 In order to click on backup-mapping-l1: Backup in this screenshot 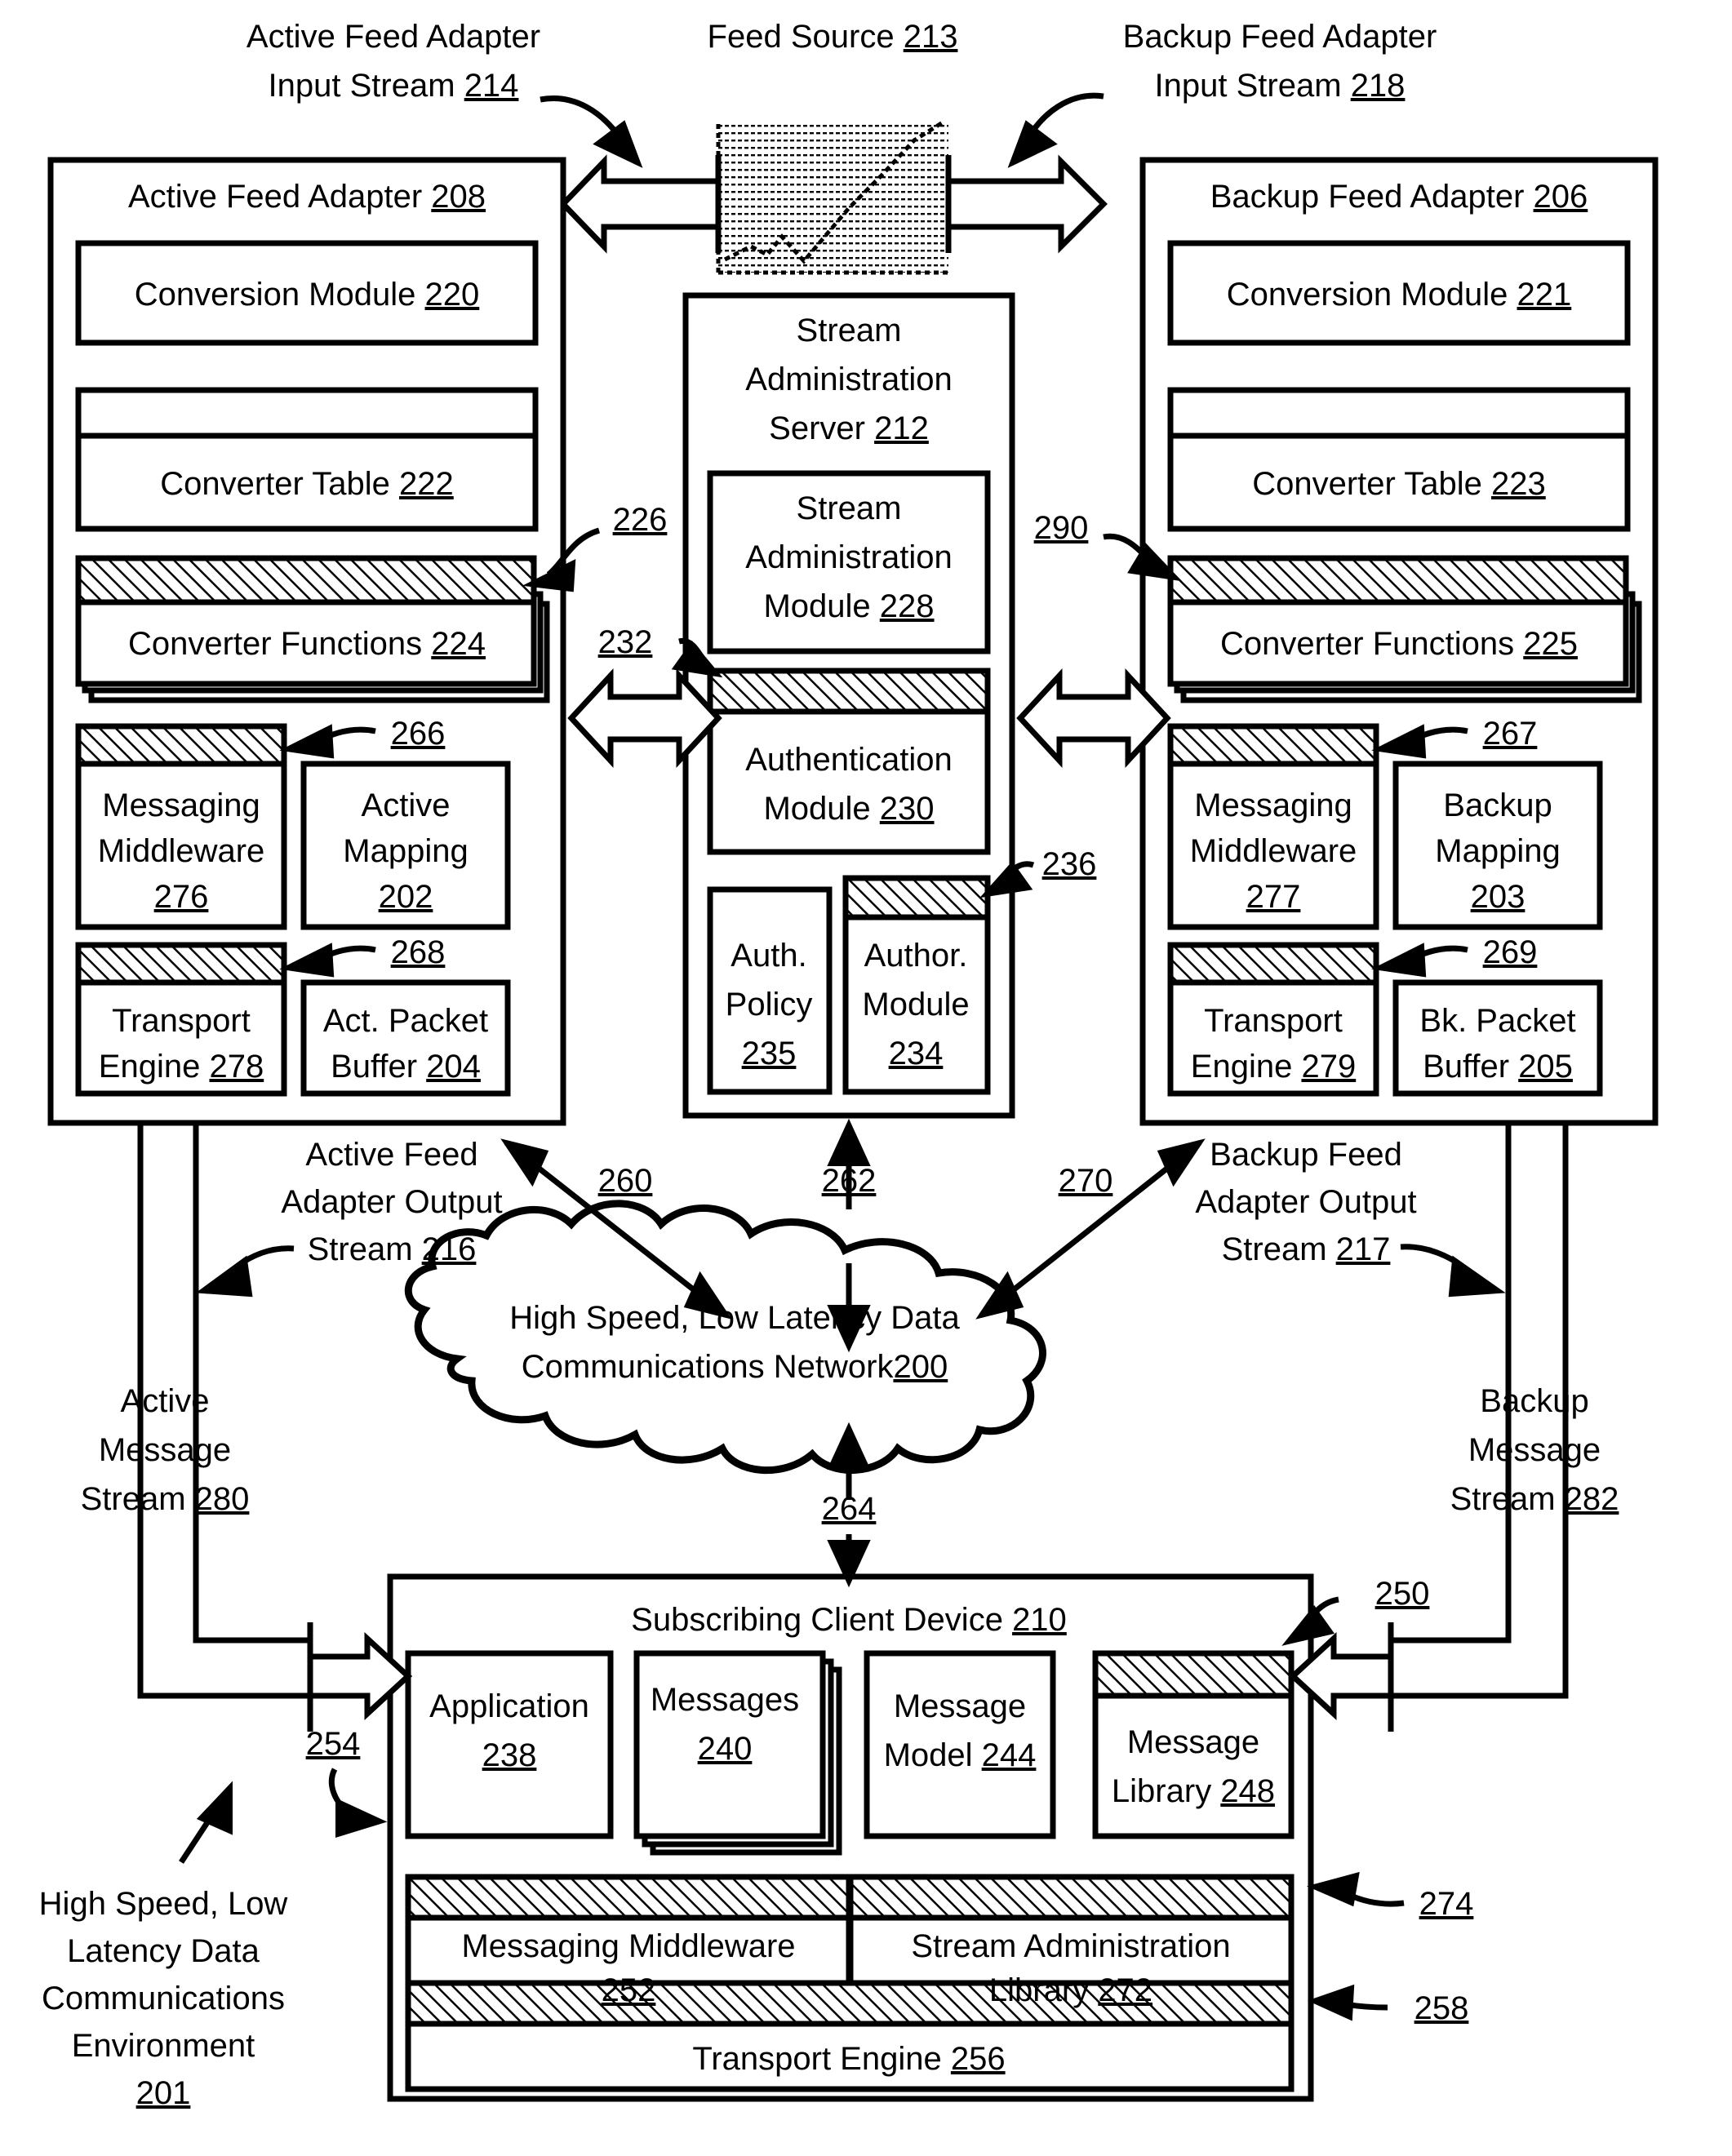, I will do `click(1497, 805)`.